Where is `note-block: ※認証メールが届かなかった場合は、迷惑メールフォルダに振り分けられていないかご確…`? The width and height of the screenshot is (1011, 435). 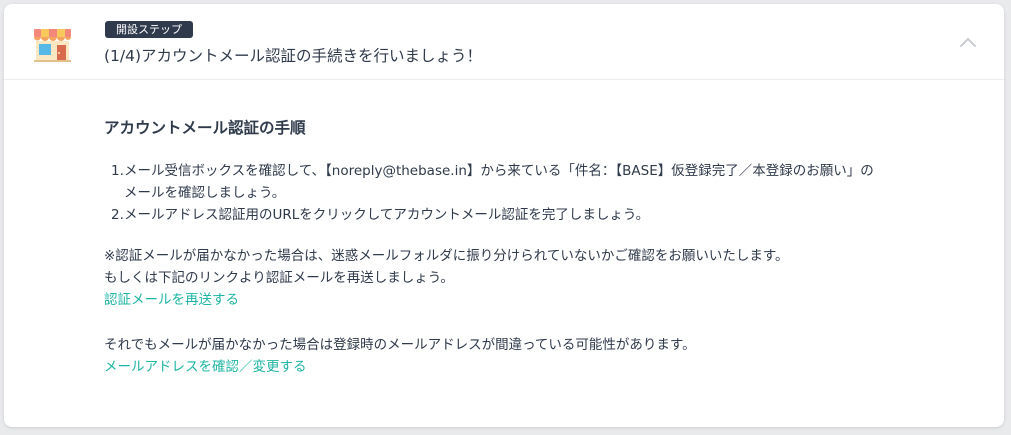
note-block: ※認証メールが届かなかった場合は、迷惑メールフォルダに振り分けられていないかご確… is located at coordinates (446, 278).